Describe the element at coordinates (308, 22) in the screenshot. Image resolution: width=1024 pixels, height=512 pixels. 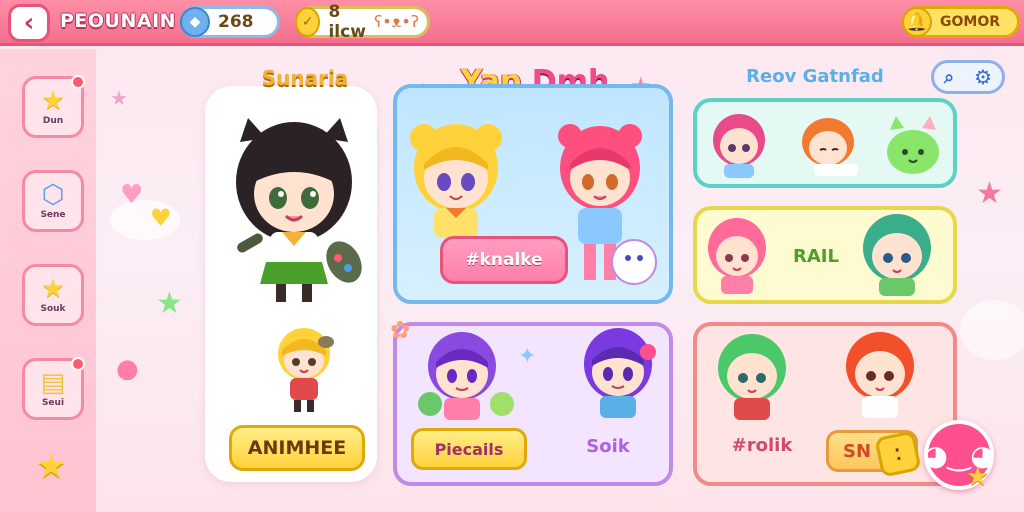
I see `gold-coin-icon: ✓` at that location.